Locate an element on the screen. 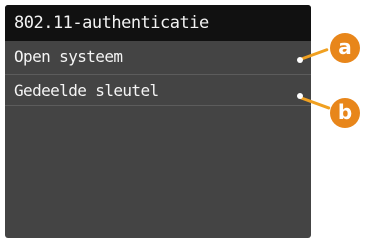  menu-item-label: Gedeelde sleutel is located at coordinates (86, 90).